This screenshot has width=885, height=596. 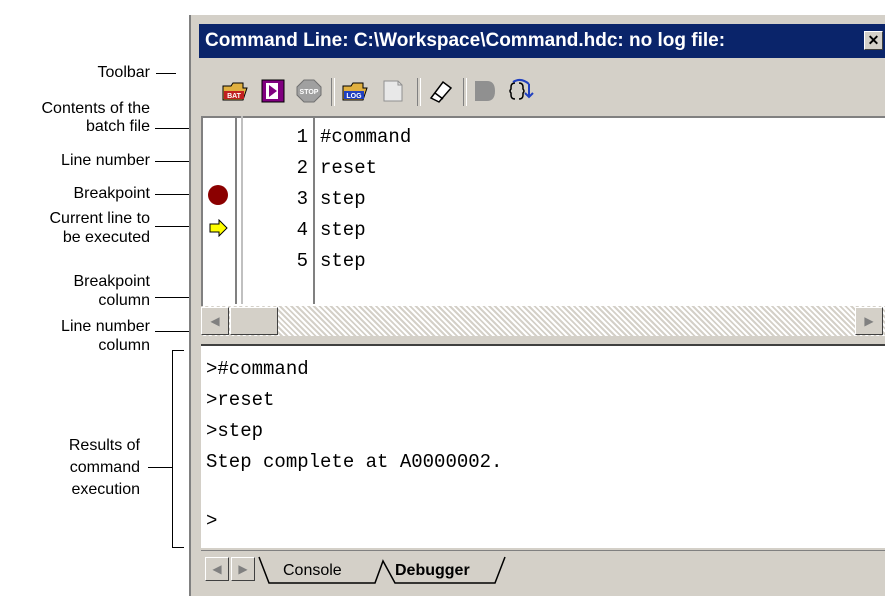 What do you see at coordinates (393, 91) in the screenshot?
I see `close-log-icon` at bounding box center [393, 91].